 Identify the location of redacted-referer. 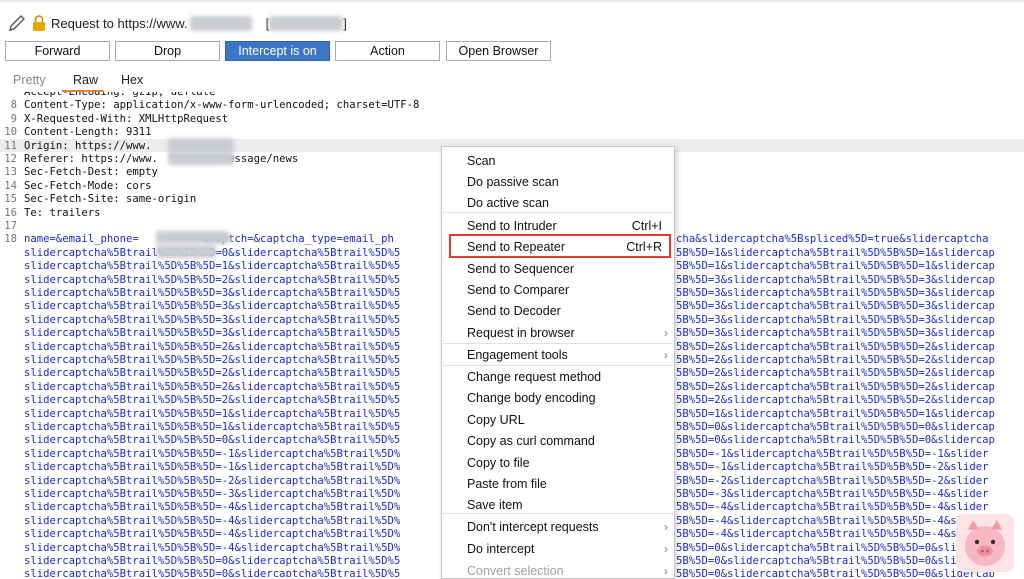
(201, 158).